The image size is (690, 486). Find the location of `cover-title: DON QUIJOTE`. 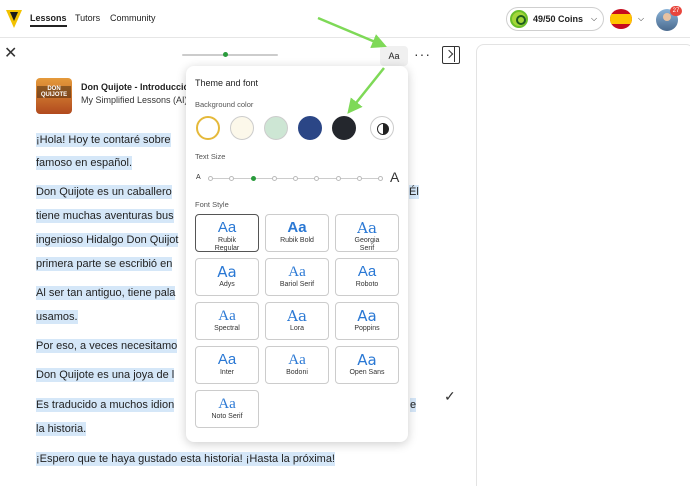

cover-title: DON QUIJOTE is located at coordinates (54, 92).